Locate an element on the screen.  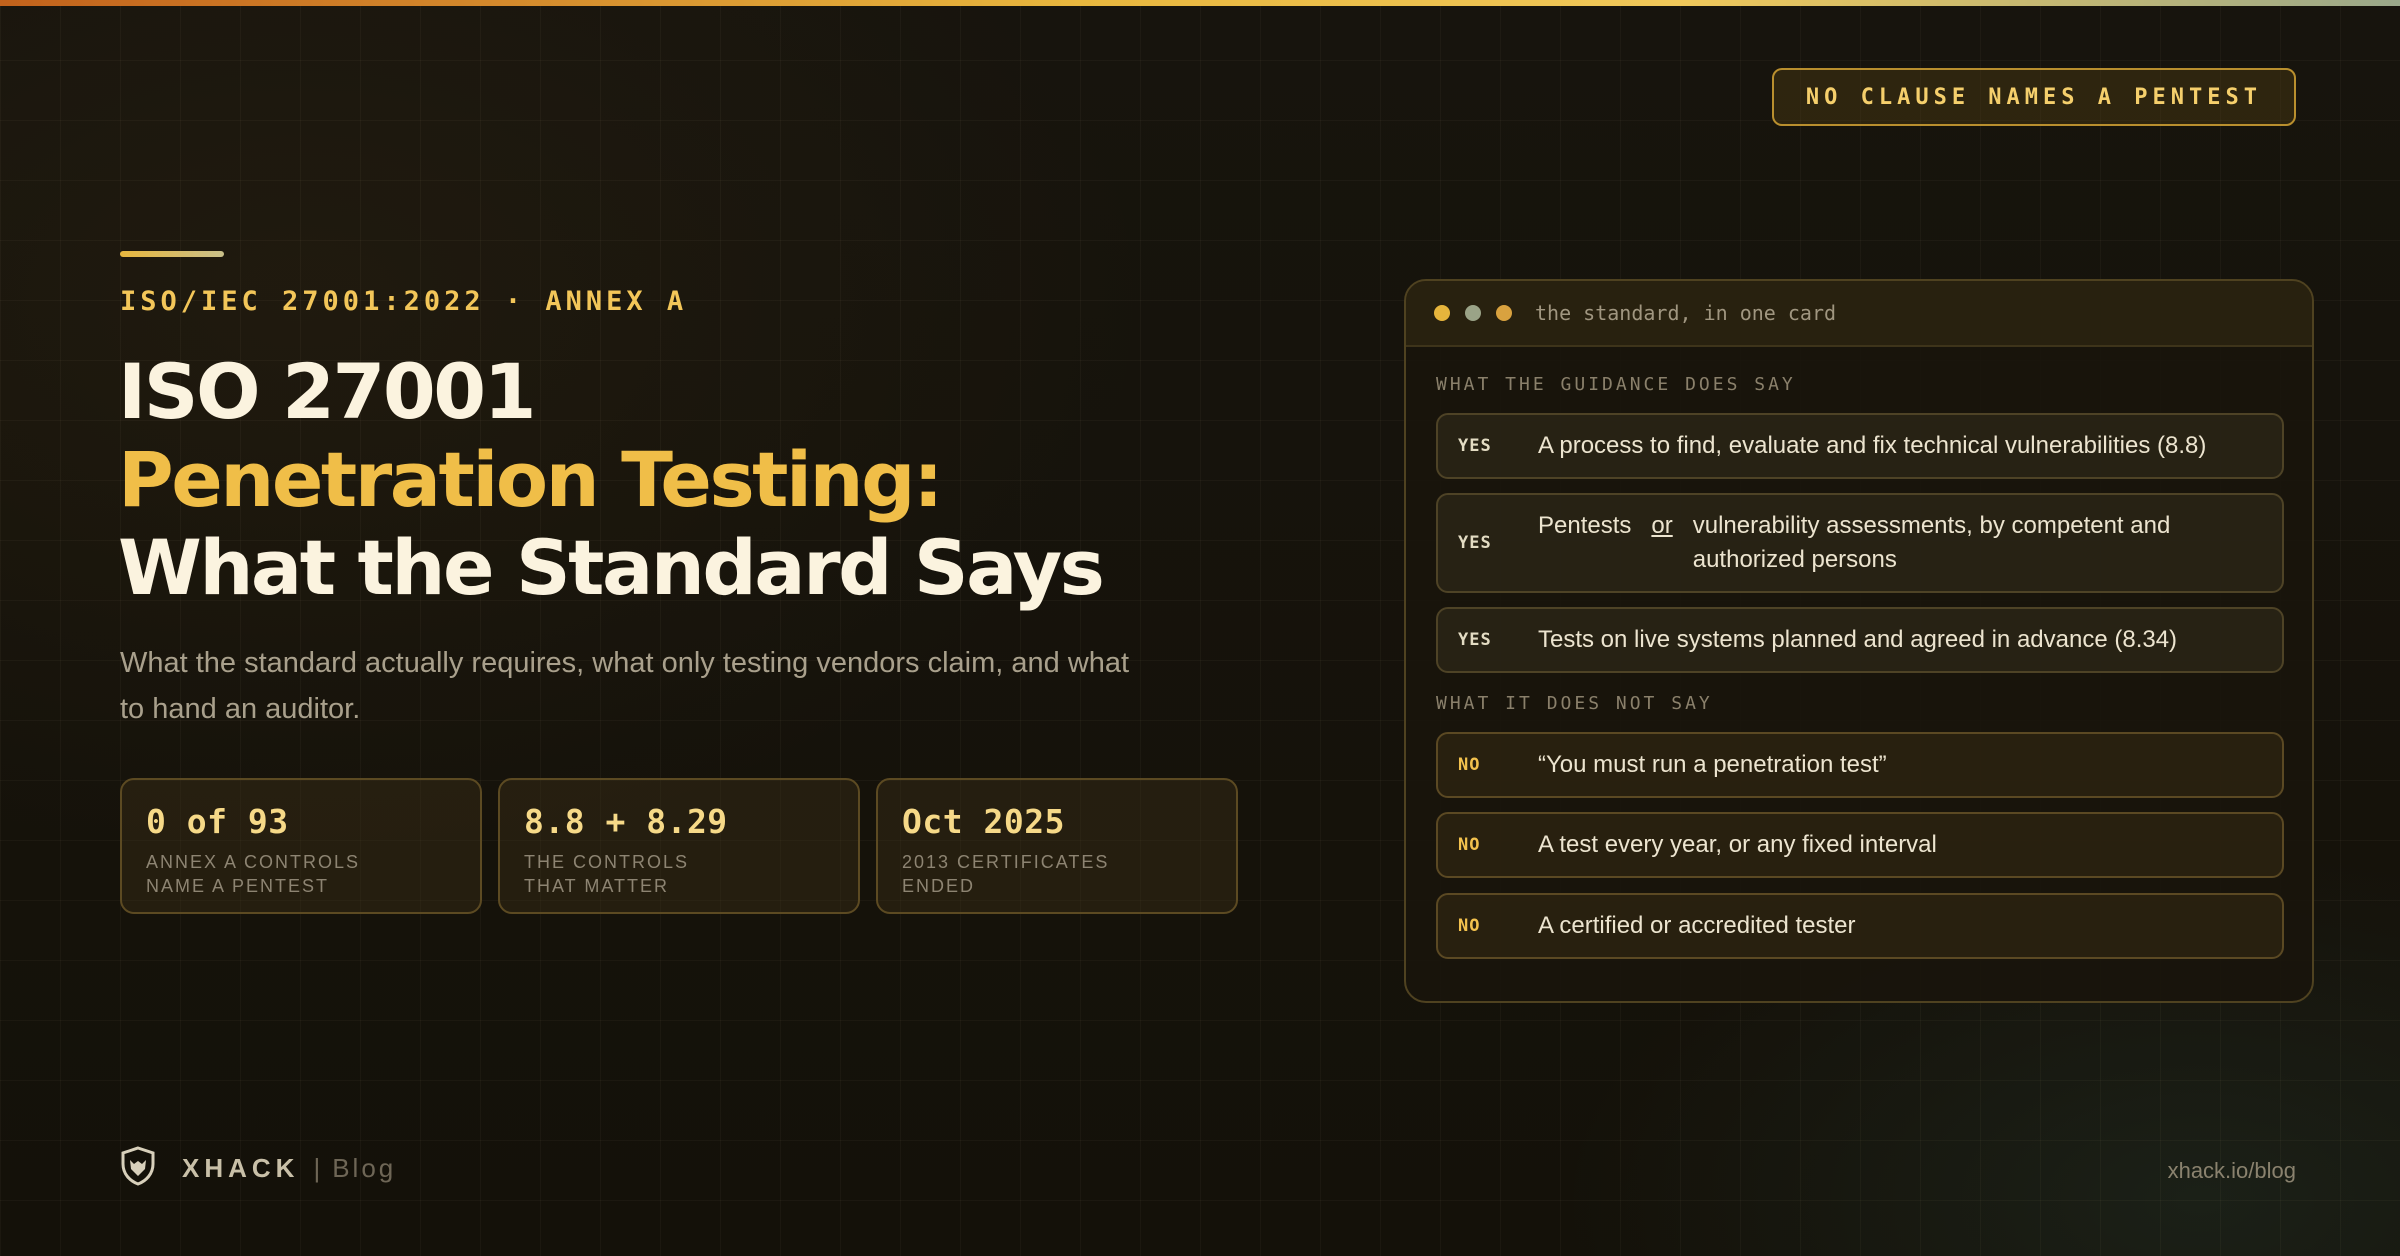
row-text: A test every year, or any fixed interval is located at coordinates (1737, 844).